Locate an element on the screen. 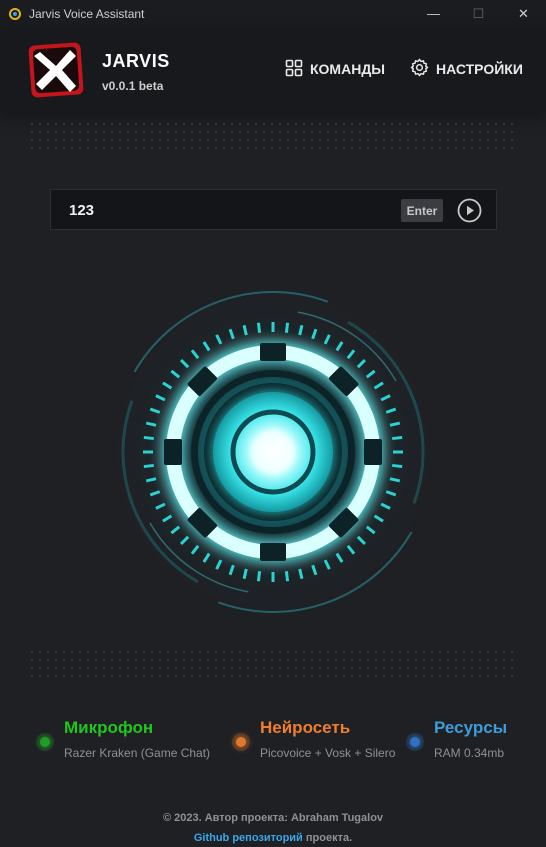 The height and width of the screenshot is (847, 546). neural-status-indicator is located at coordinates (241, 742).